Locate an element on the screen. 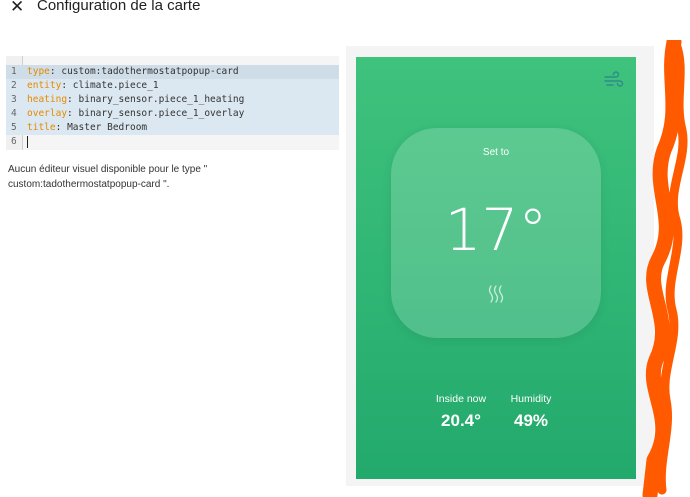 The image size is (690, 497). message-line-2: custom:tadothermostatpopup-card ". is located at coordinates (89, 184).